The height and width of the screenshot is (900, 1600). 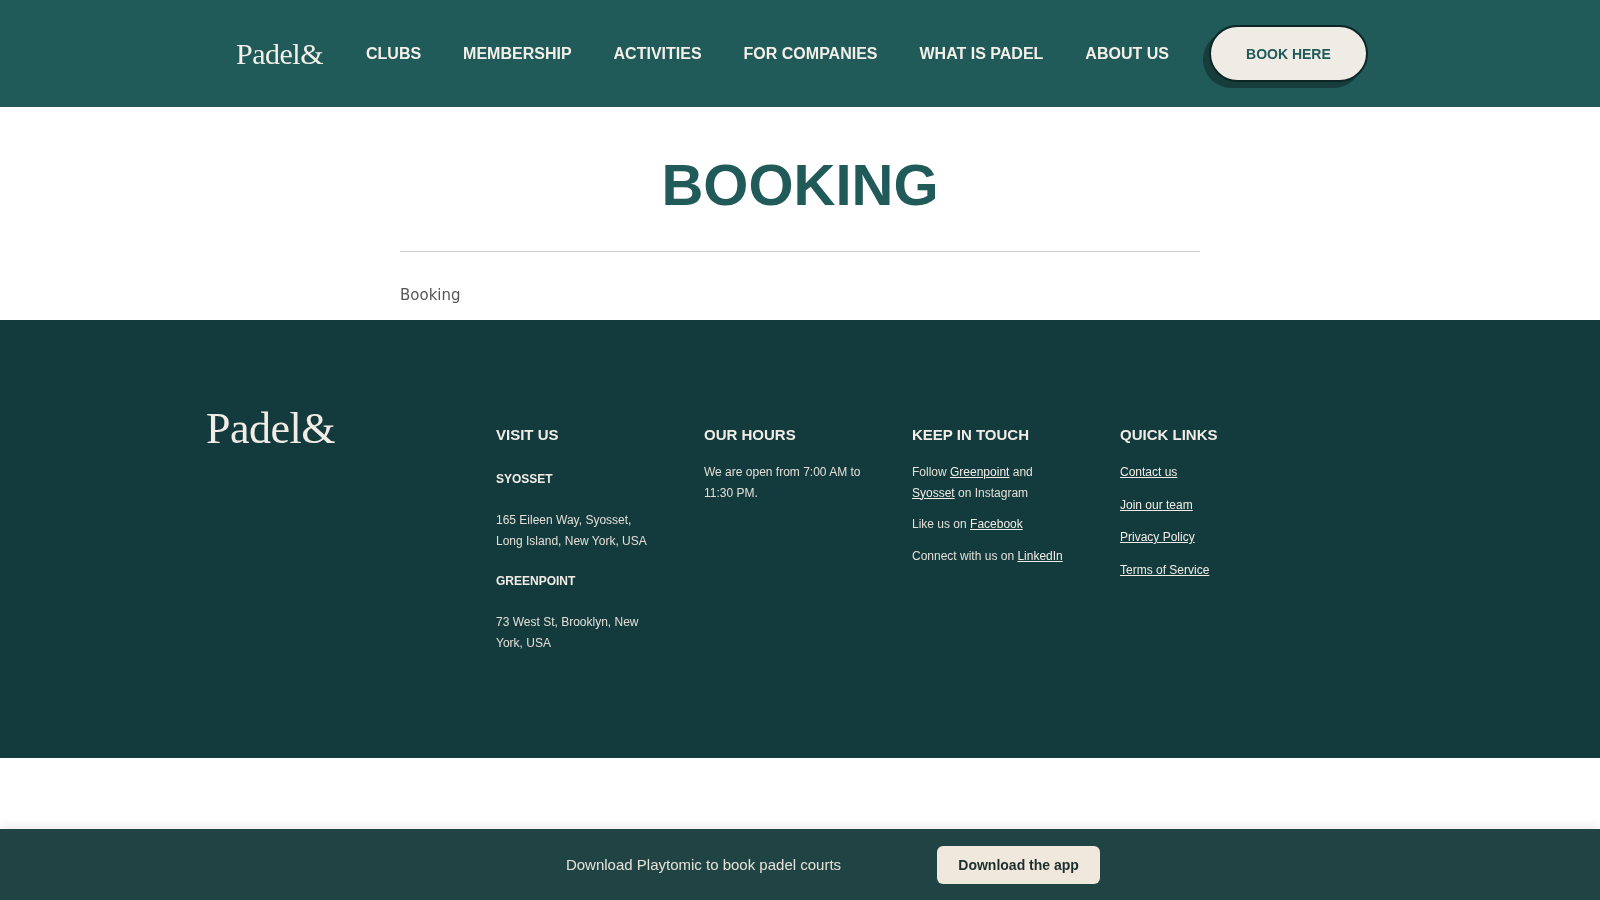 What do you see at coordinates (933, 492) in the screenshot?
I see `footer-link: Syosset` at bounding box center [933, 492].